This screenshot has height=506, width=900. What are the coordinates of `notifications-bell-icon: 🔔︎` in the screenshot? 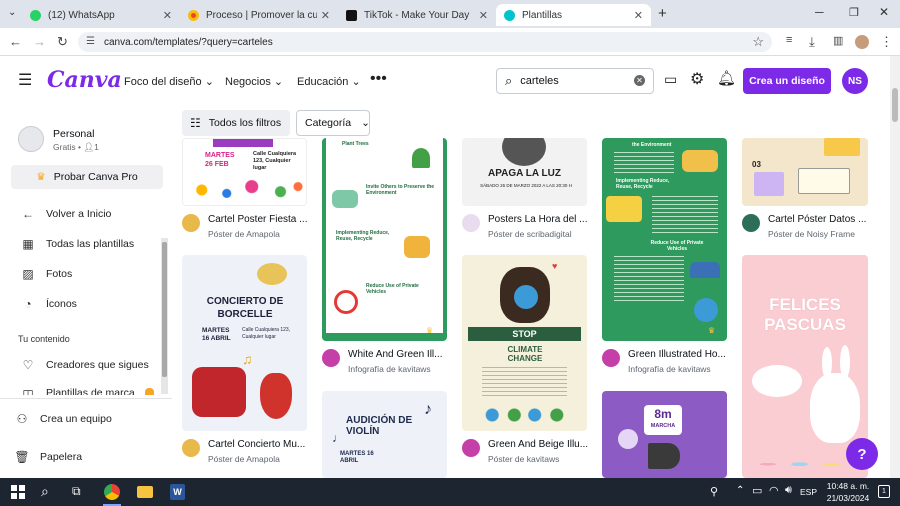 It's located at (726, 78).